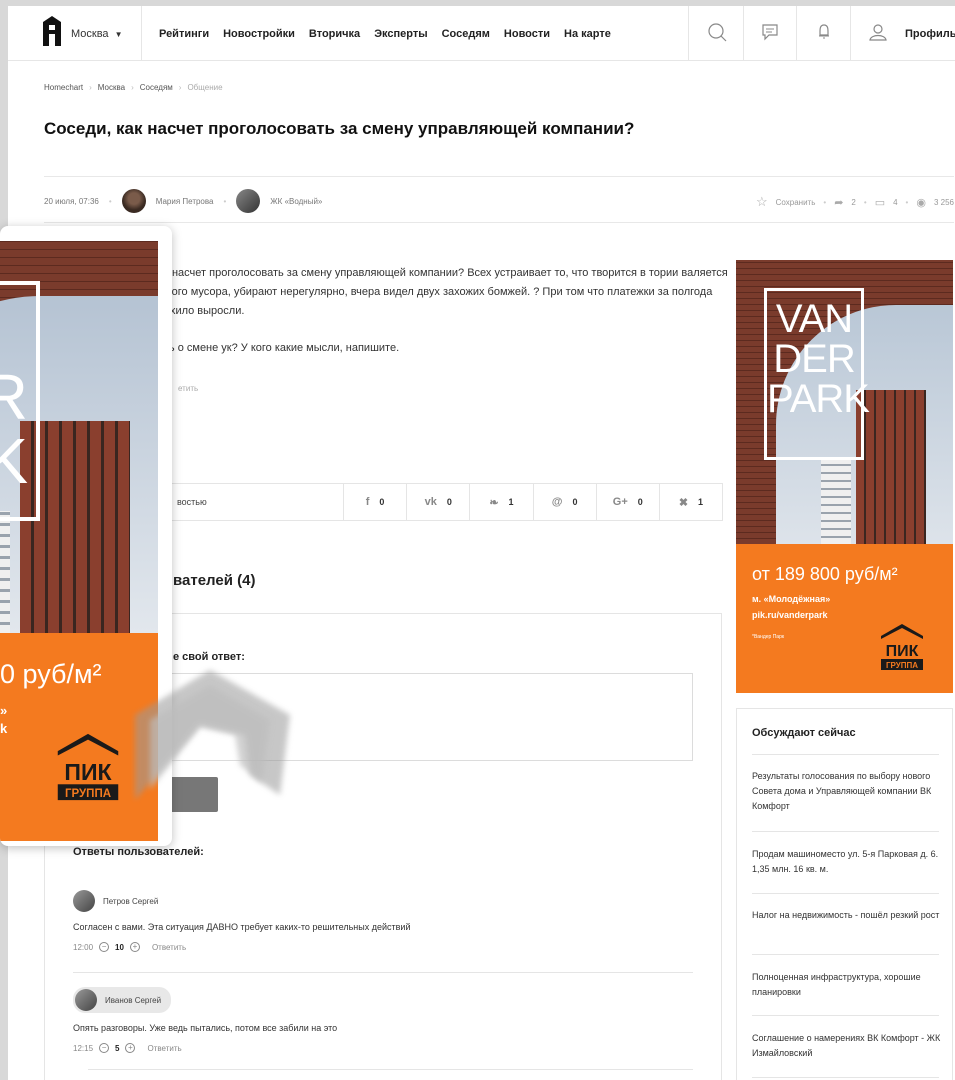 The height and width of the screenshot is (1080, 955). I want to click on pik-logo-bottom: ГРУППА, so click(88, 794).